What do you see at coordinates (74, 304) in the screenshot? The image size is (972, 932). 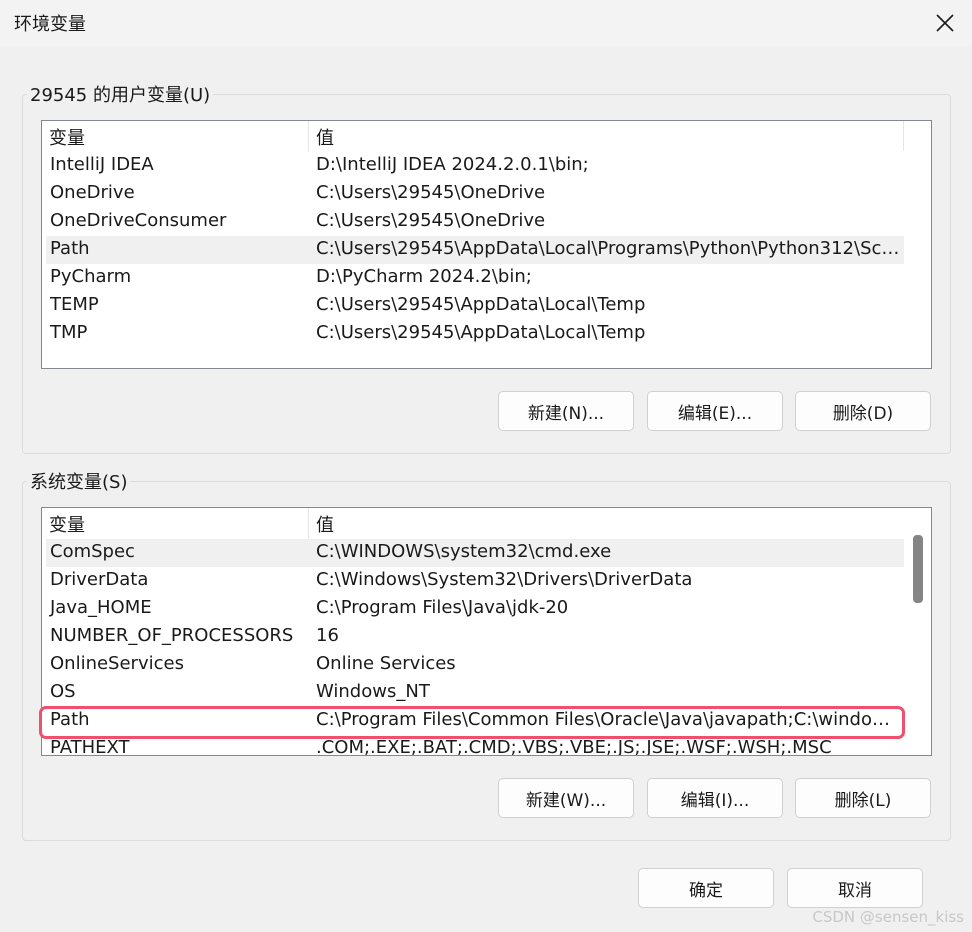 I see `var-name: TEMP` at bounding box center [74, 304].